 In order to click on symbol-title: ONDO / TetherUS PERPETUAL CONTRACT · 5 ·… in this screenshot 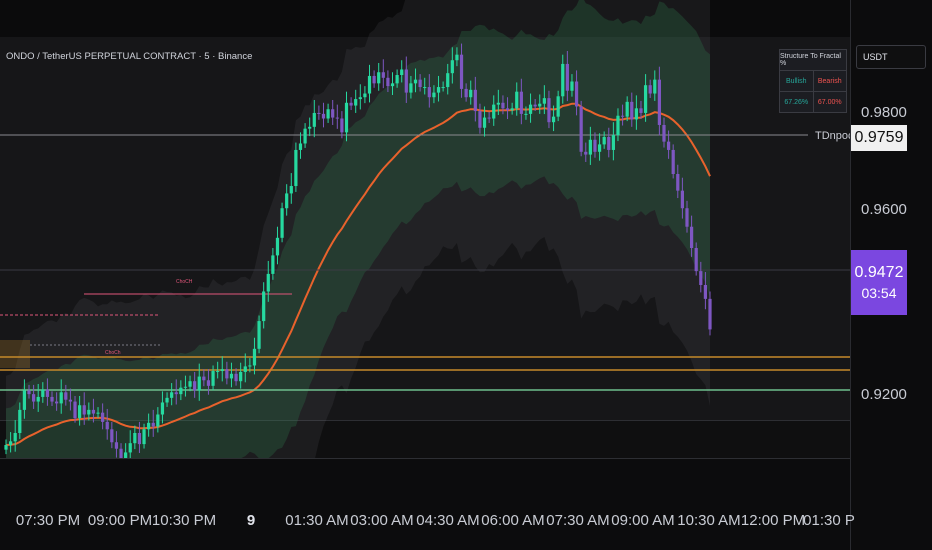, I will do `click(129, 56)`.